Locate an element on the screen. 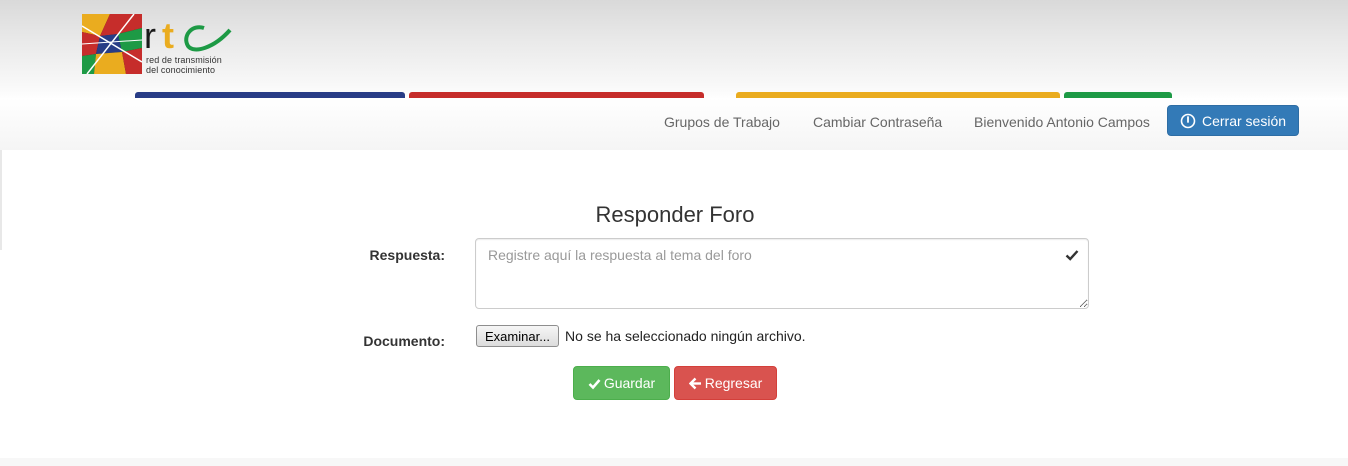 This screenshot has width=1348, height=466. response-field-wrapper is located at coordinates (782, 273).